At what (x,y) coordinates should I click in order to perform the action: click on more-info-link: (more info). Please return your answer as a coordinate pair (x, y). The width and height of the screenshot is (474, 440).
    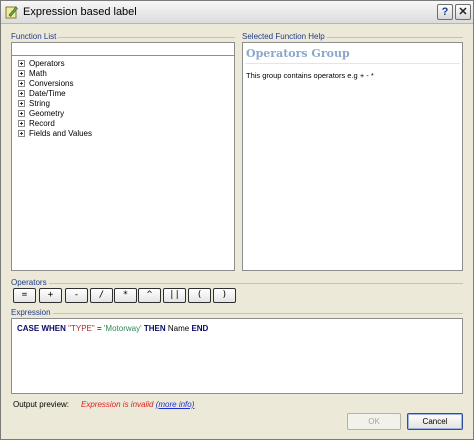
    Looking at the image, I should click on (175, 404).